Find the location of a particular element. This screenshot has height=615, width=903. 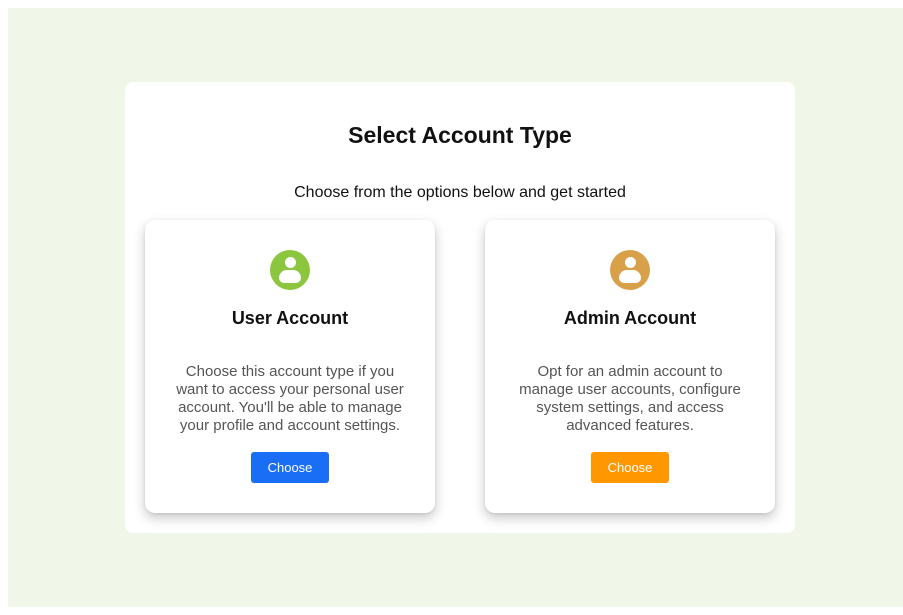

user-icon-head is located at coordinates (290, 262).